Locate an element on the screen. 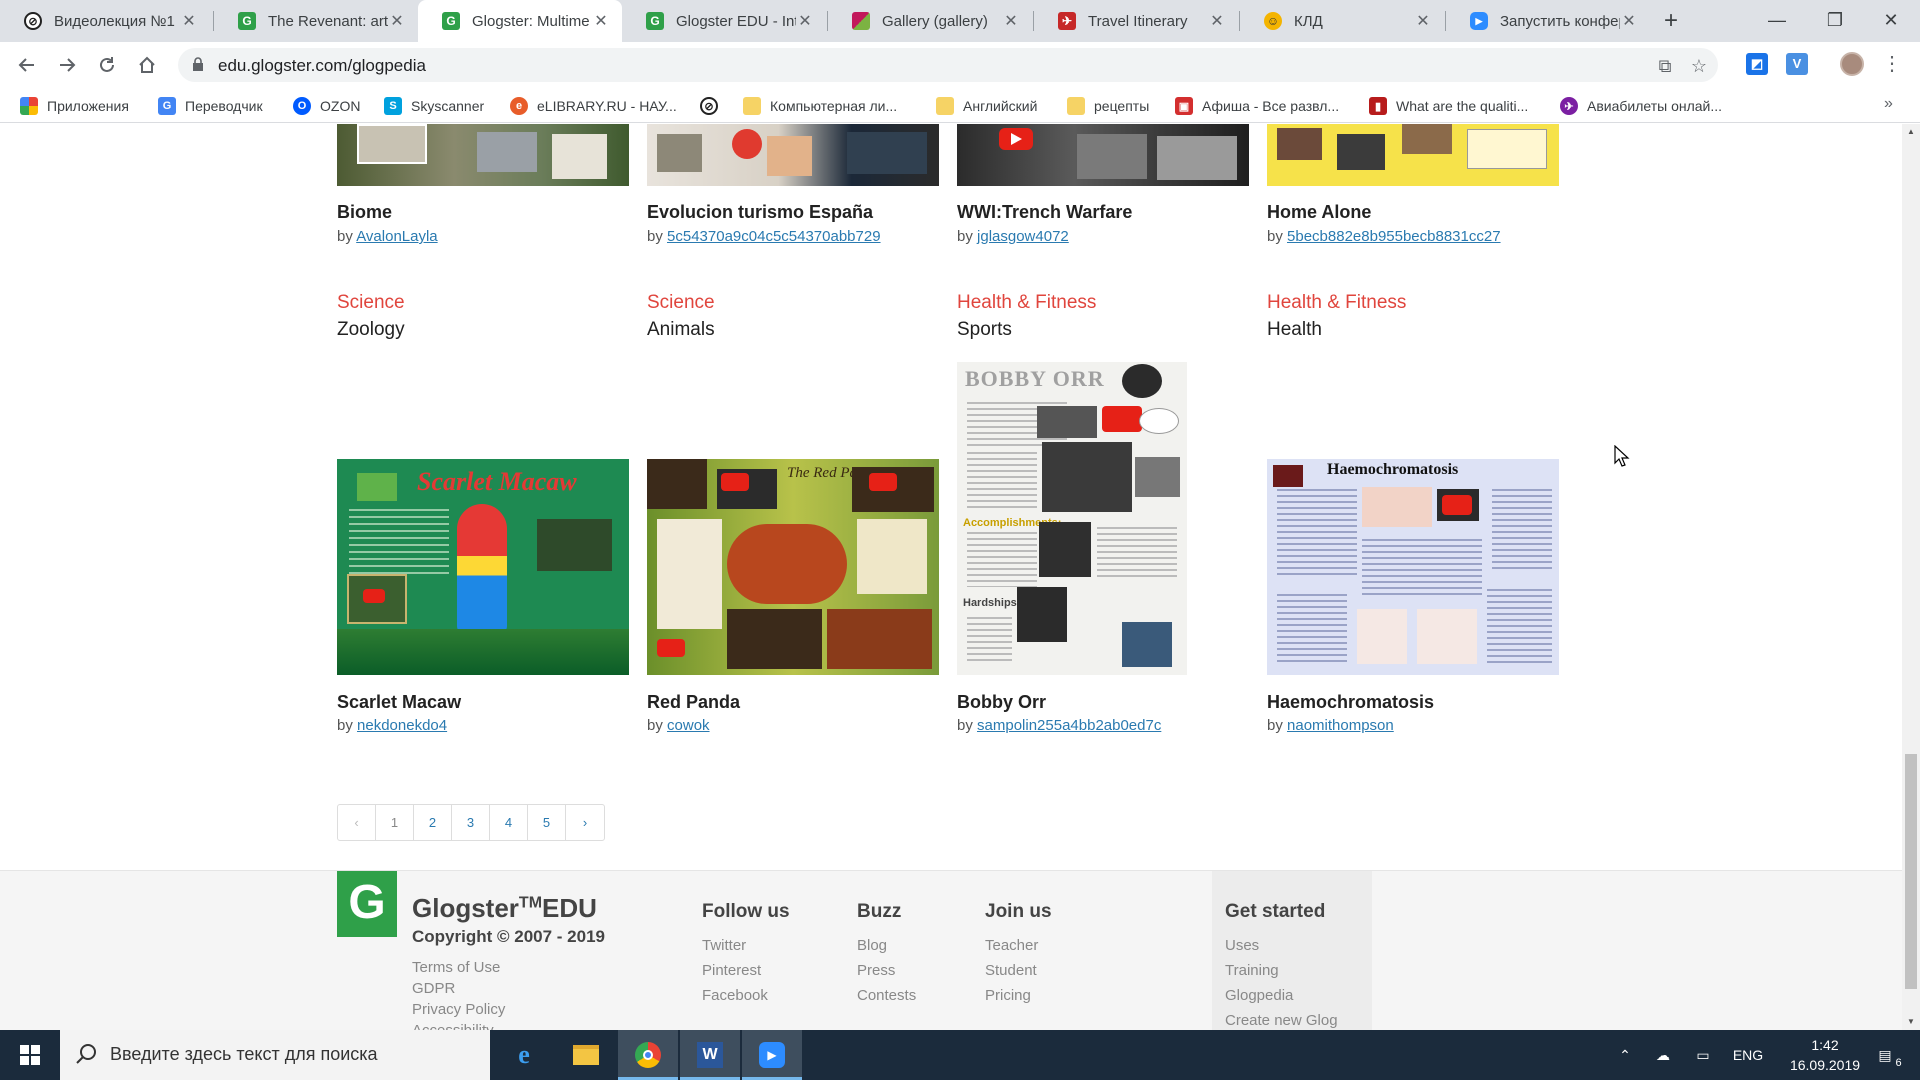 Image resolution: width=1920 pixels, height=1082 pixels. glog-thumbnail-home-alone is located at coordinates (1413, 155).